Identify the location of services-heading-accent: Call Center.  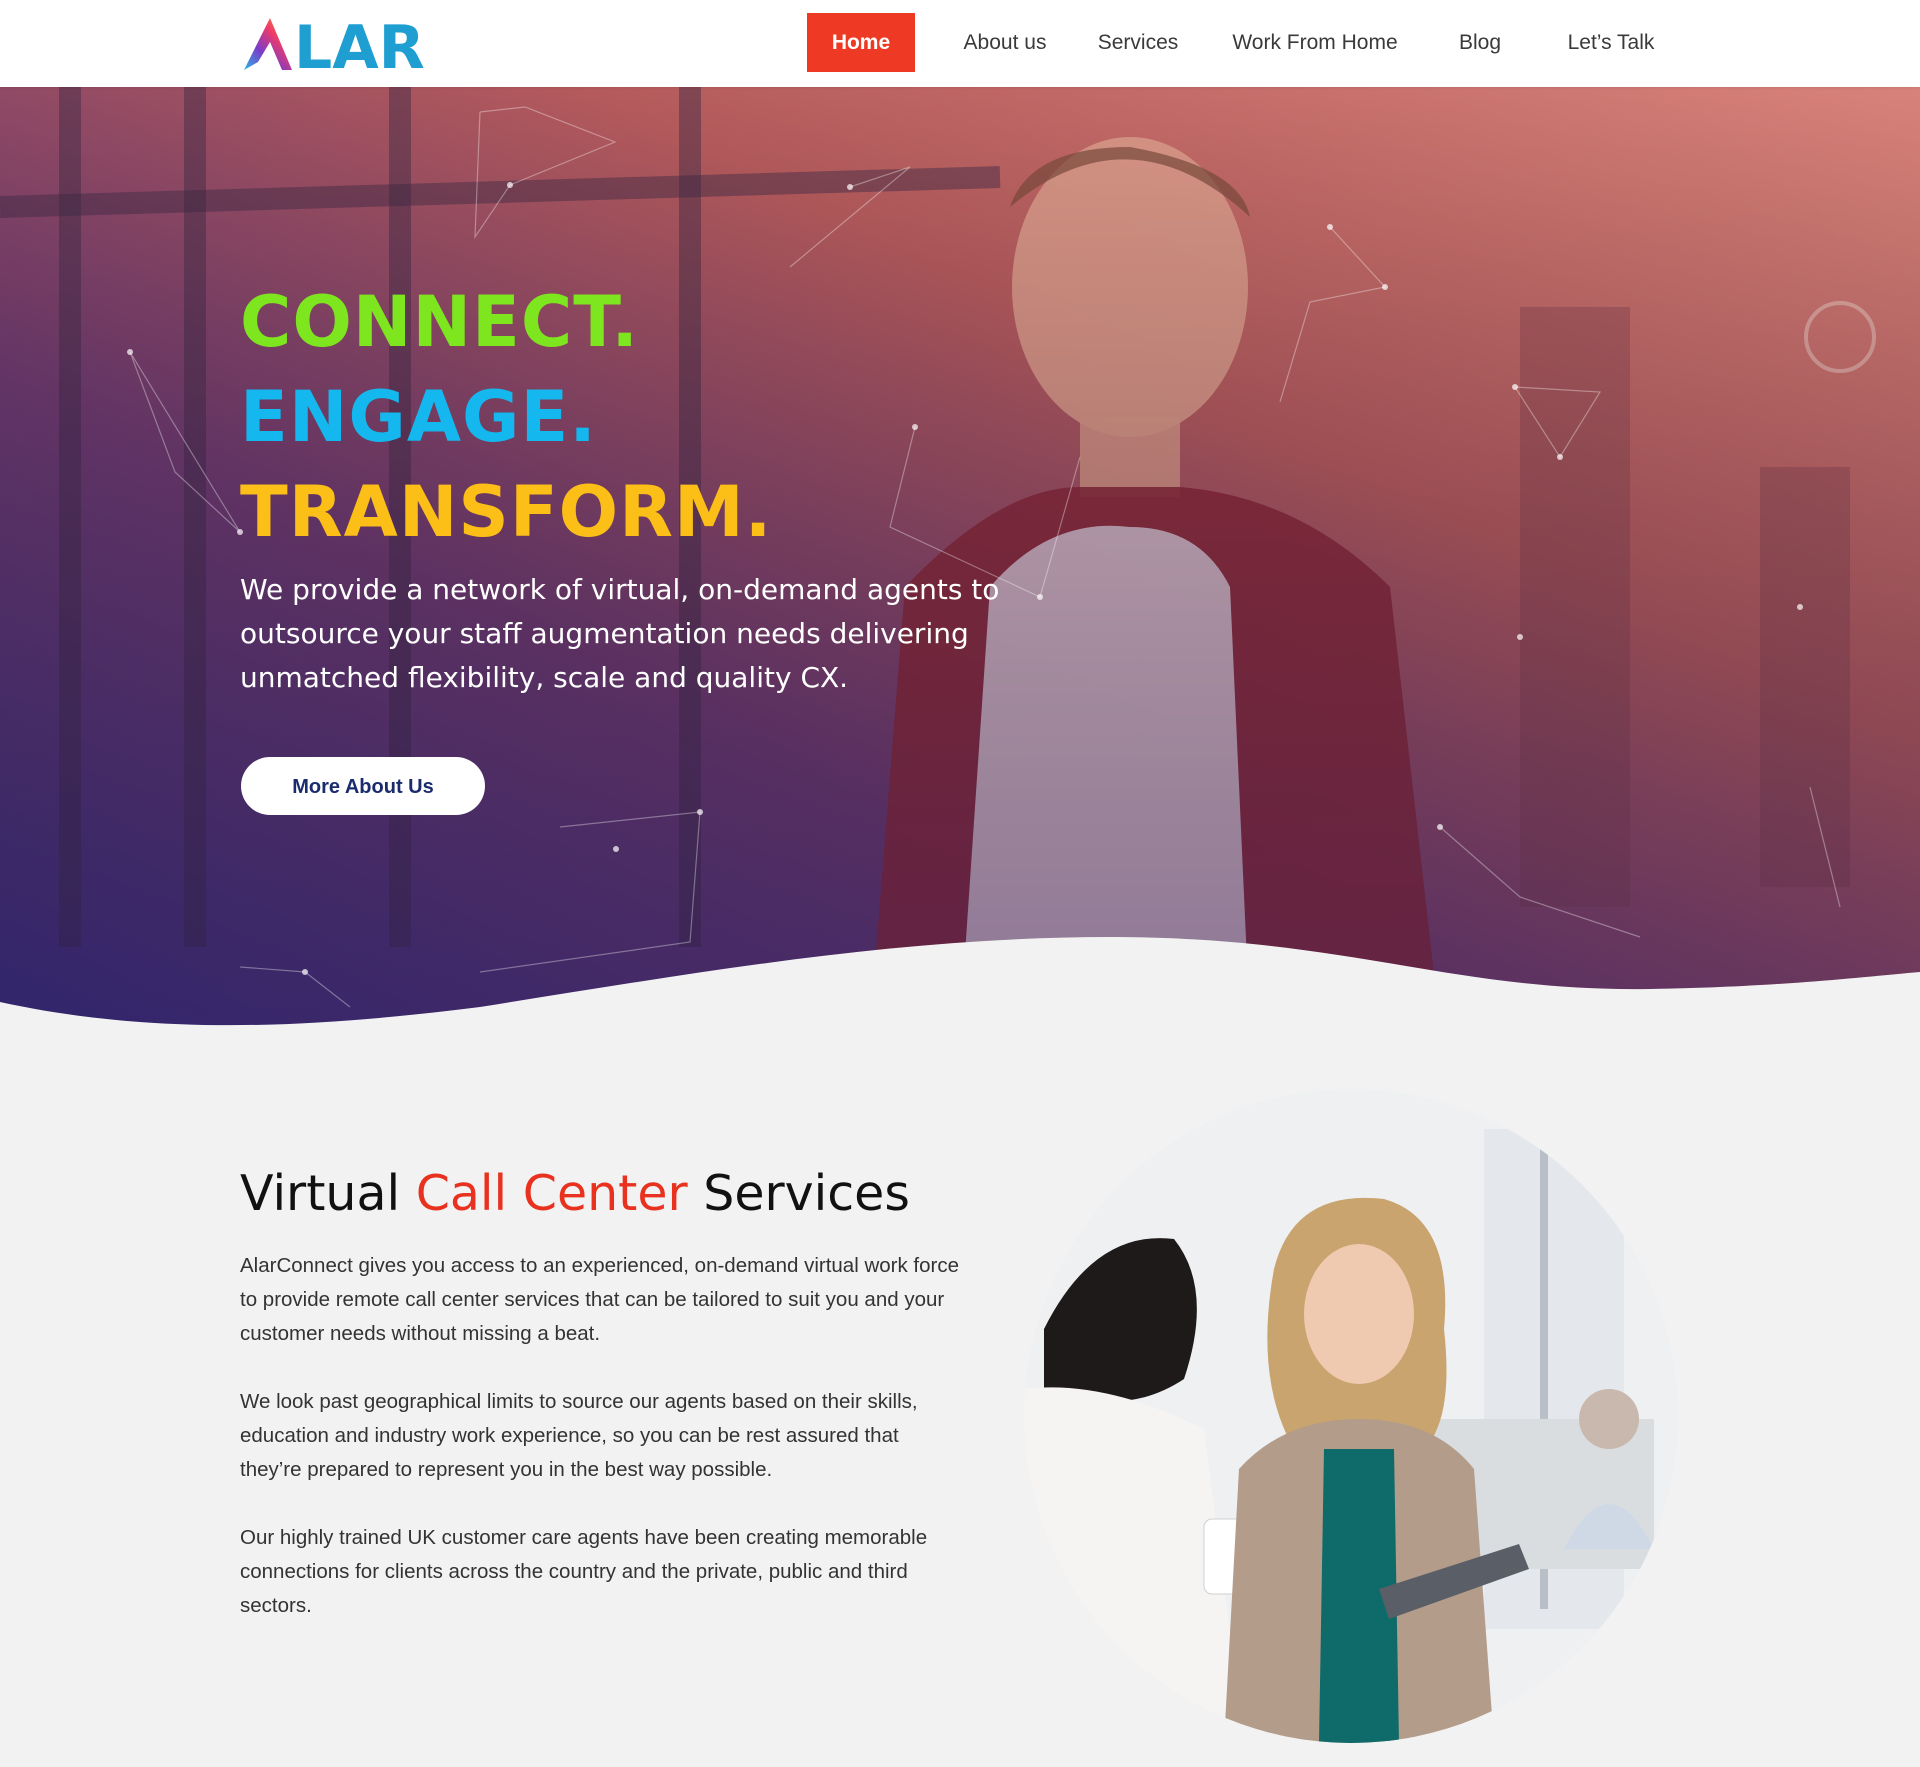
(551, 1193).